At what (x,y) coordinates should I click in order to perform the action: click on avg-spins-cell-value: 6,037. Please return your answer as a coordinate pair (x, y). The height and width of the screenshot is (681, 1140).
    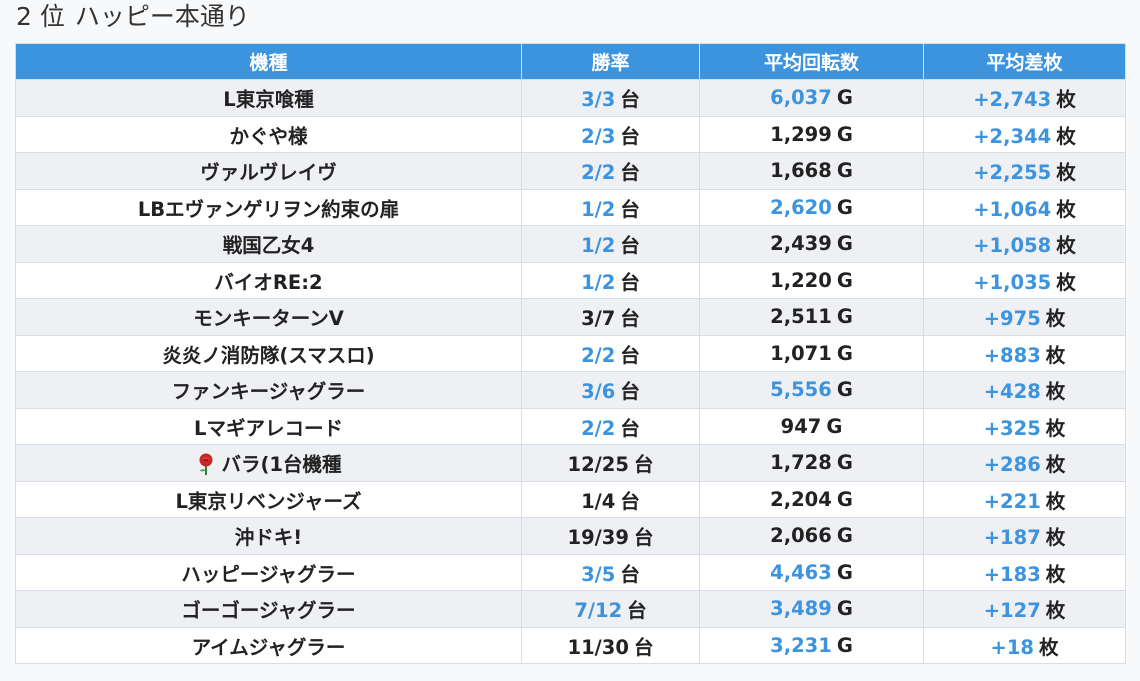
    Looking at the image, I should click on (801, 98).